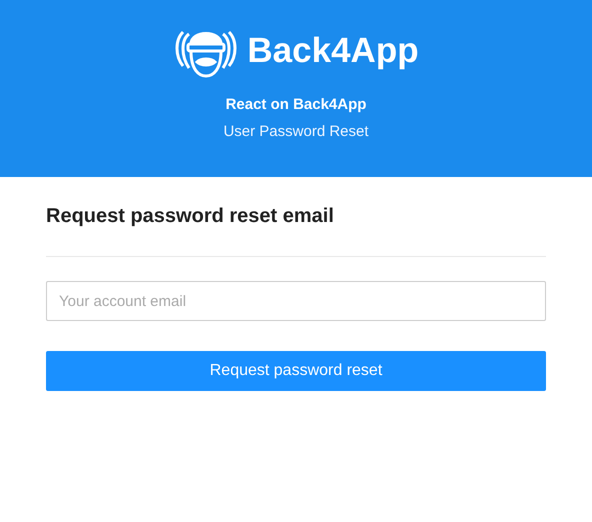  I want to click on app-title: React on Back4App, so click(296, 105).